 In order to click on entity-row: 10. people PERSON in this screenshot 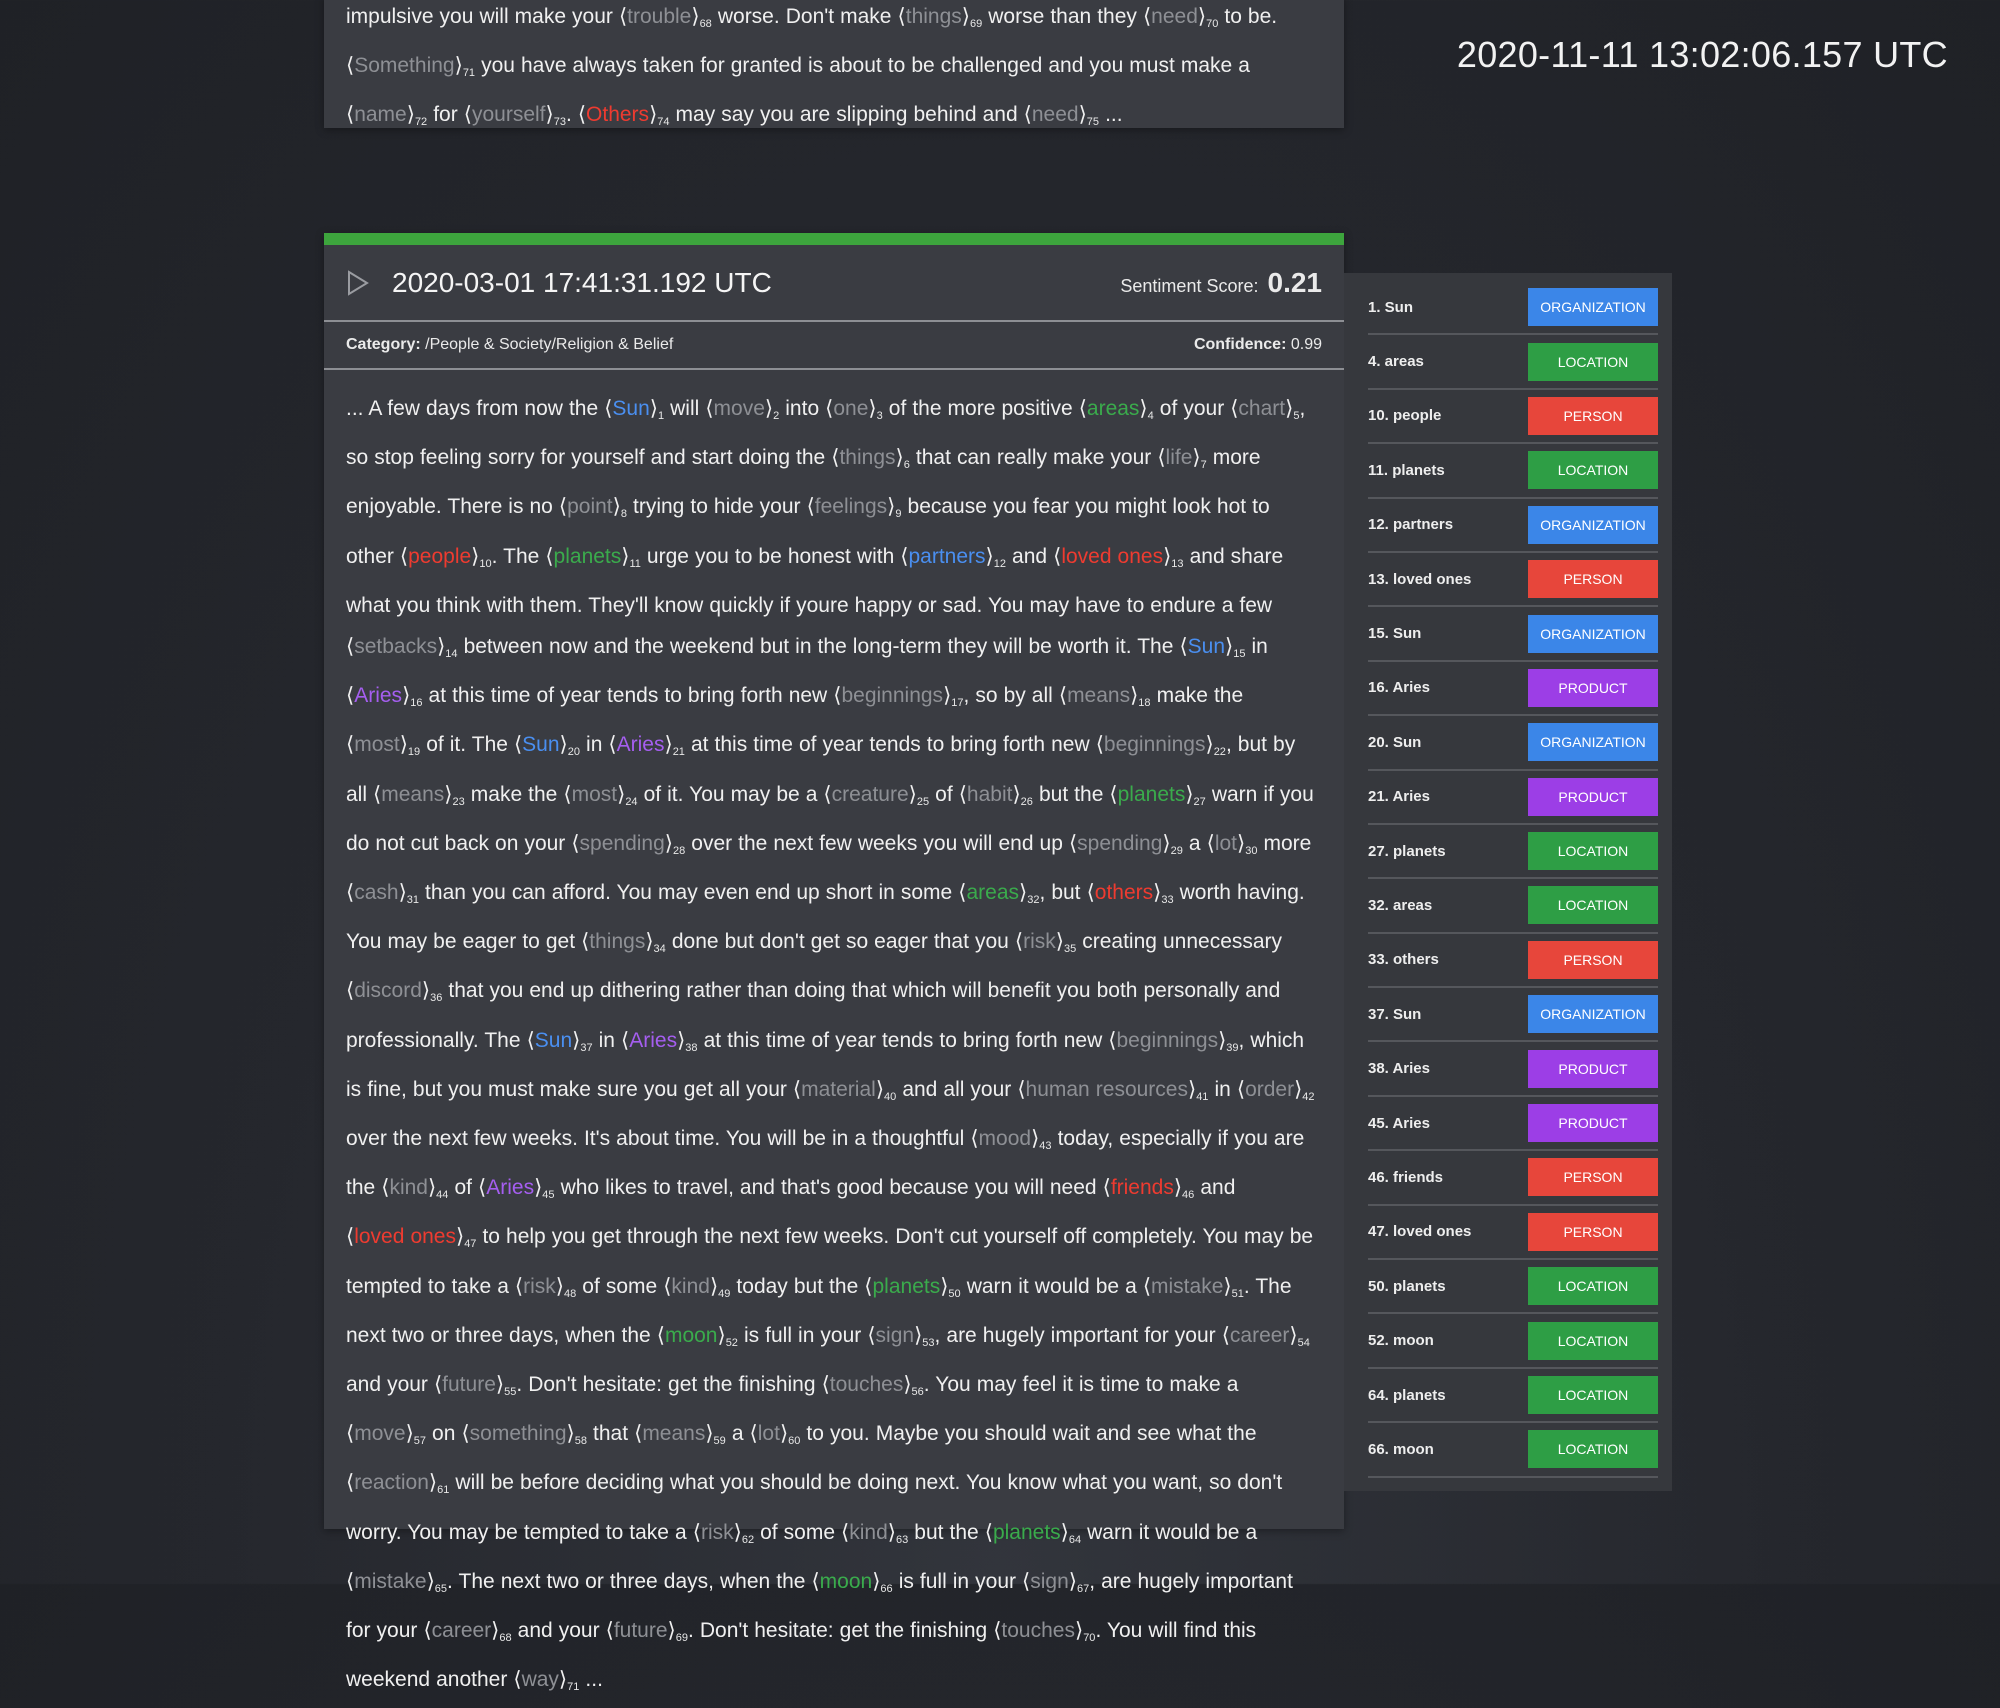, I will do `click(1513, 417)`.